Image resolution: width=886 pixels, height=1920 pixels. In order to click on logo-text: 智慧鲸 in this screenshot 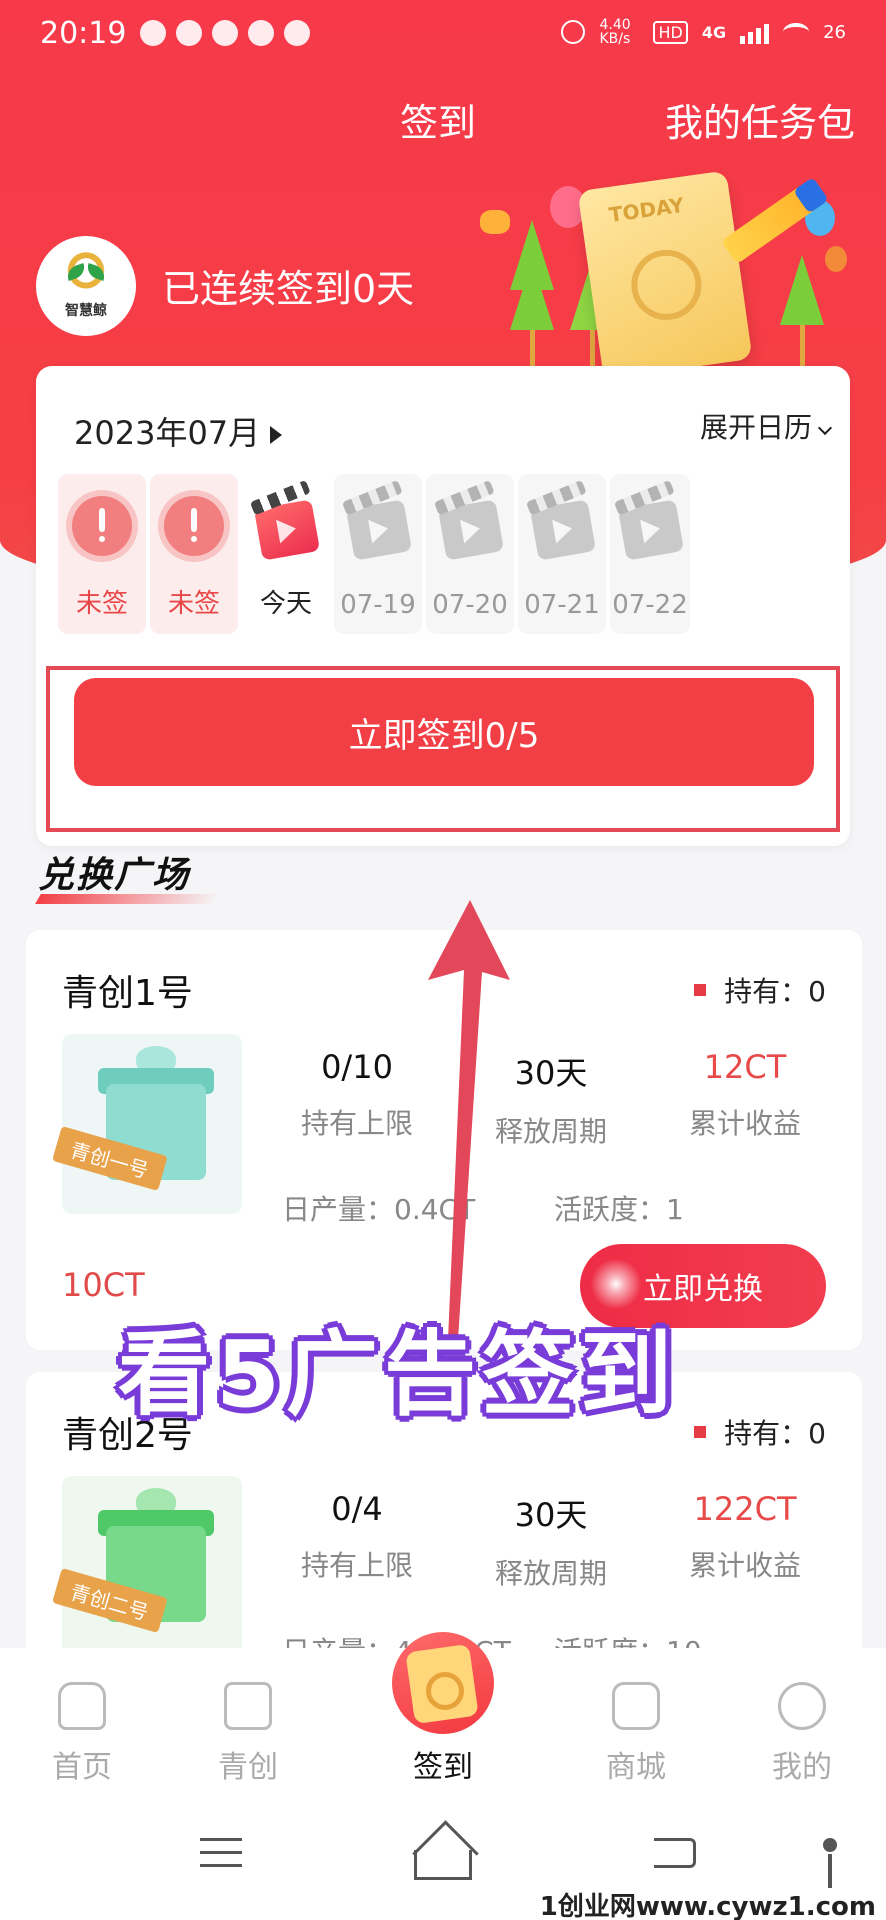, I will do `click(86, 311)`.